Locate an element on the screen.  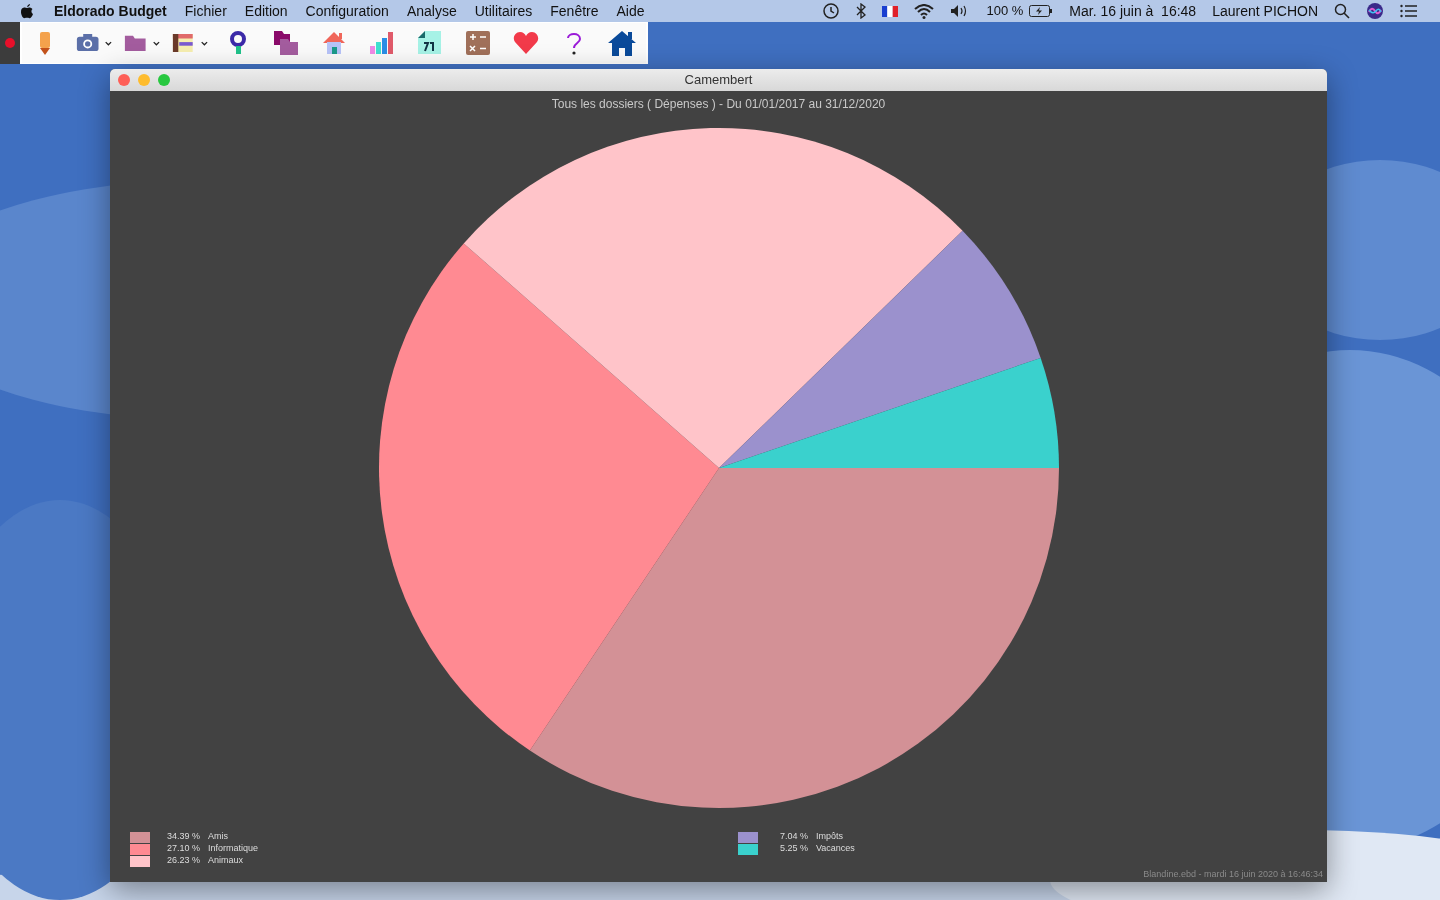
calculator-icon is located at coordinates (478, 43).